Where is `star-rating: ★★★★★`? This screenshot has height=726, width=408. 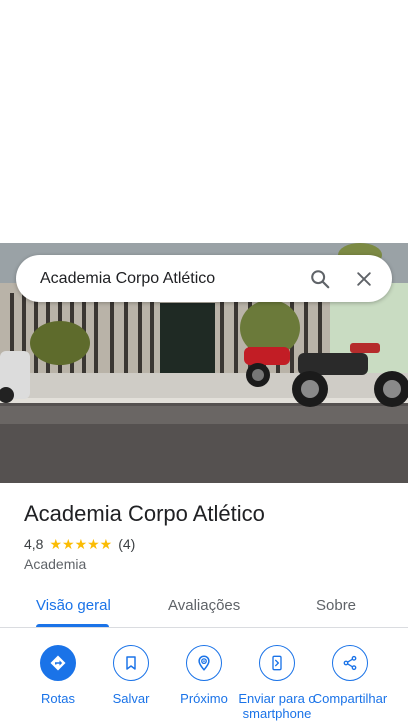
star-rating: ★★★★★ is located at coordinates (80, 544).